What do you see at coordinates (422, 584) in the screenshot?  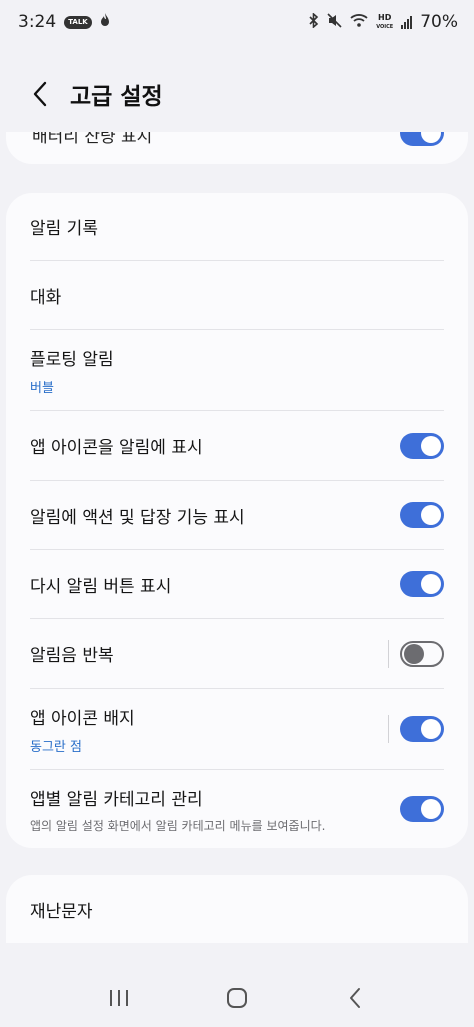 I see `snooze-button-toggle` at bounding box center [422, 584].